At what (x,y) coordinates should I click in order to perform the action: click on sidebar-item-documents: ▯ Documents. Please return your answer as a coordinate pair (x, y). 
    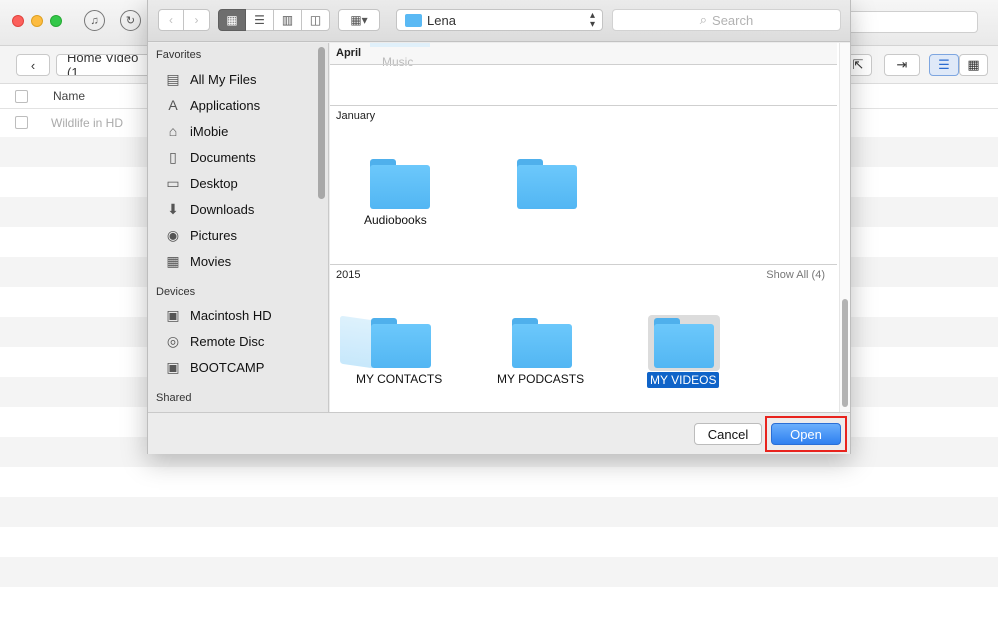
    Looking at the image, I should click on (210, 157).